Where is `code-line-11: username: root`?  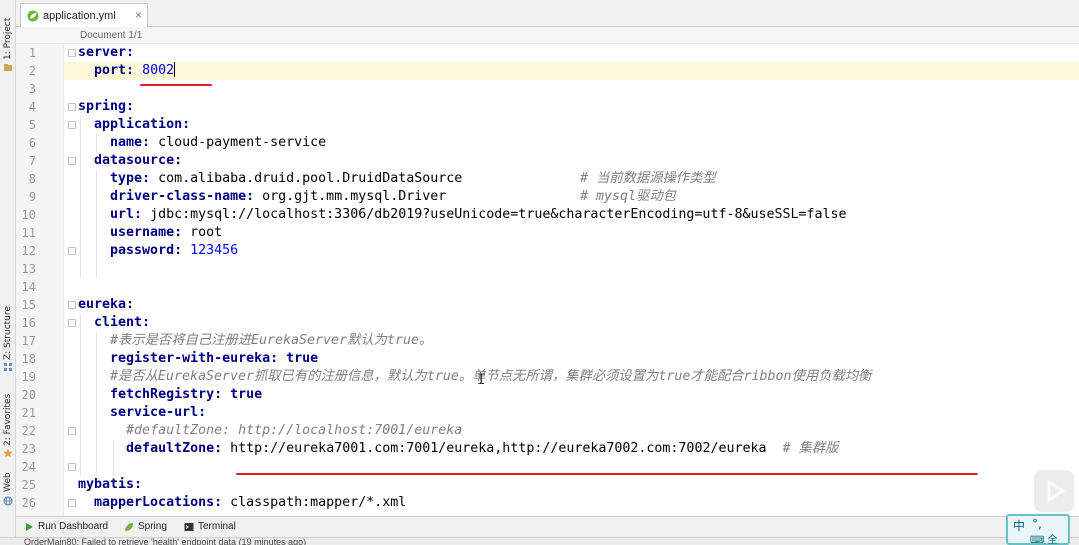
code-line-11: username: root is located at coordinates (150, 233).